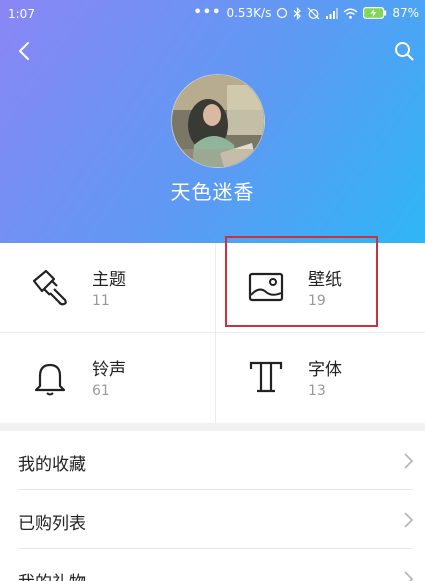  Describe the element at coordinates (207, 12) in the screenshot. I see `more-notifications-icon: •••` at that location.